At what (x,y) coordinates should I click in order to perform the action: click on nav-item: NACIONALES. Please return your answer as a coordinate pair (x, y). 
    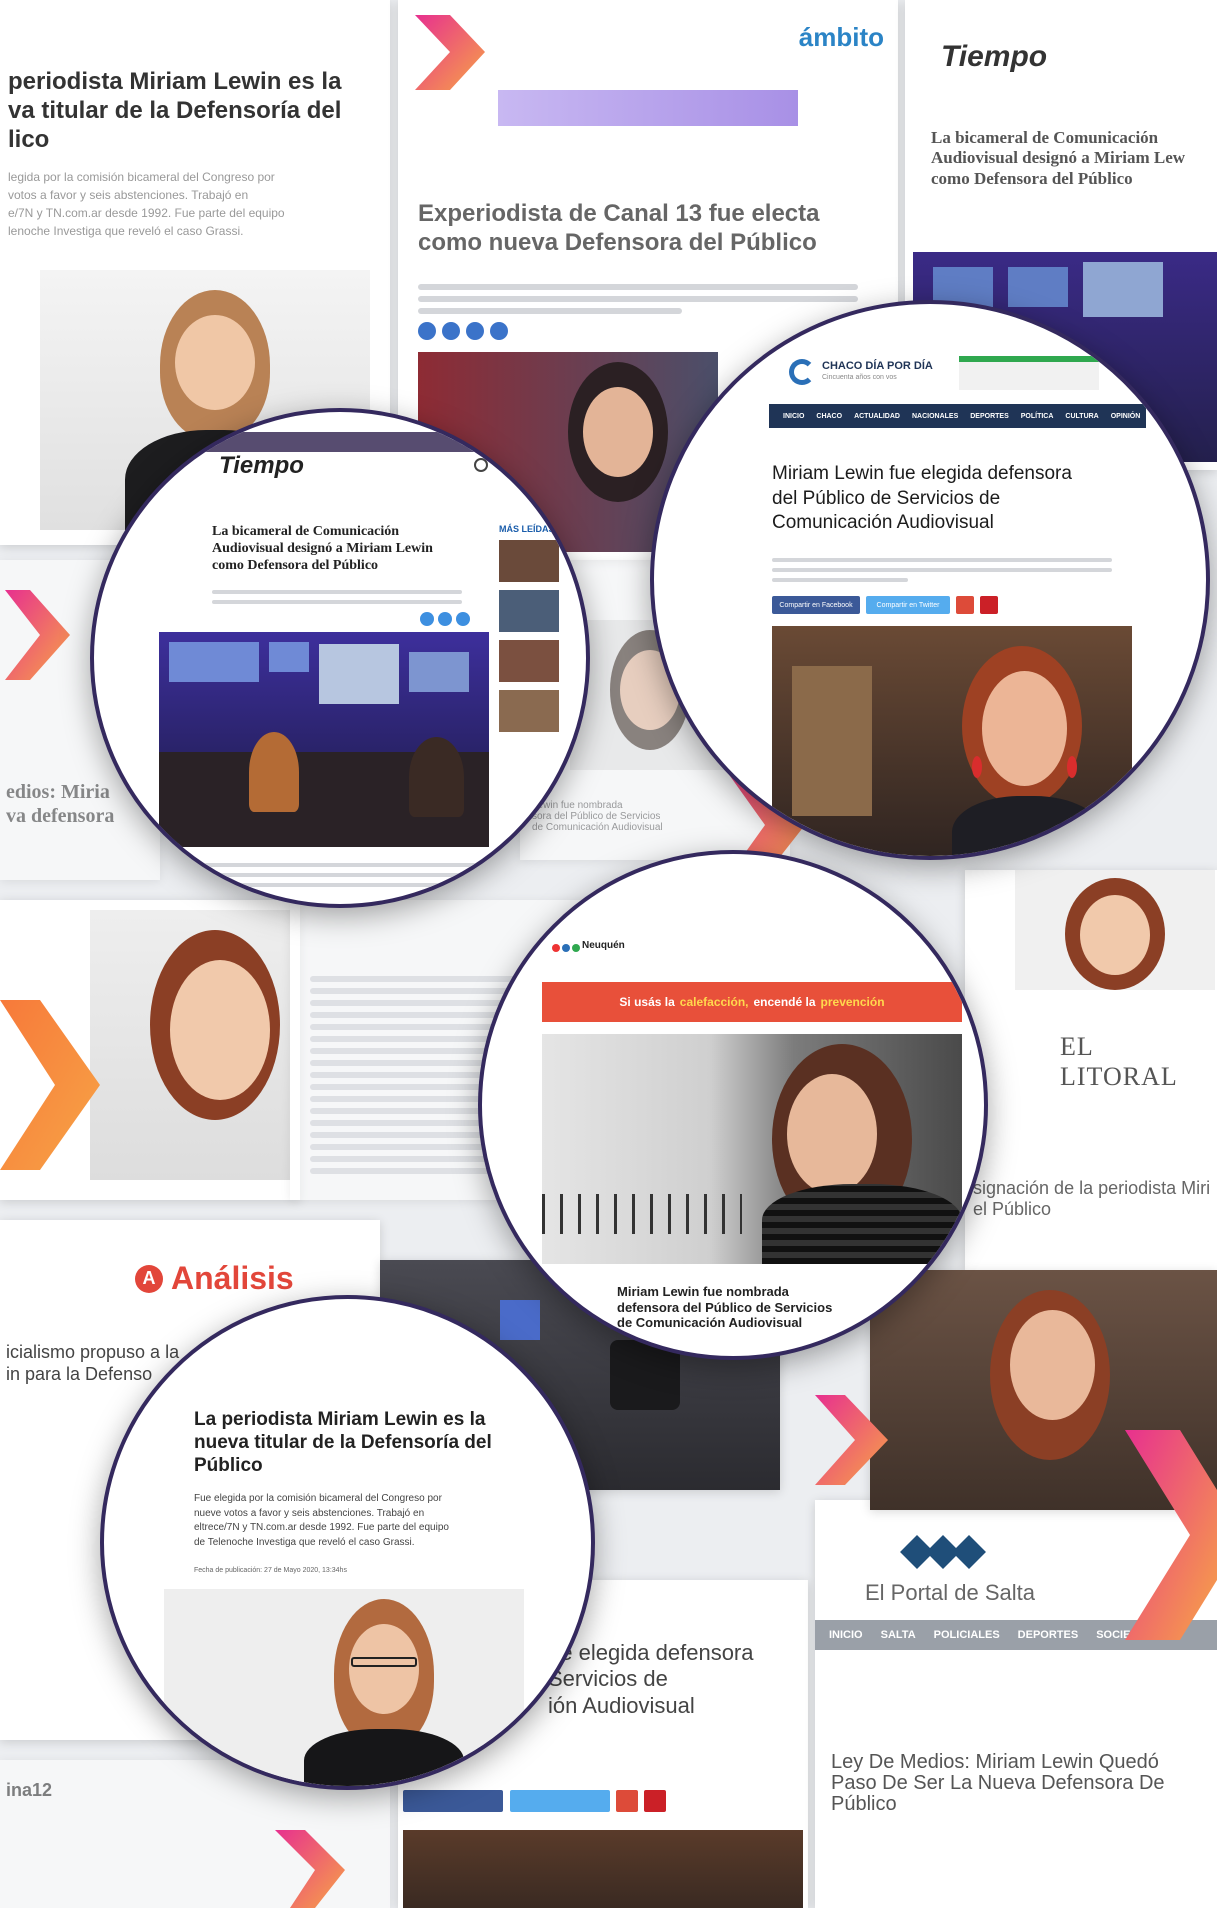
    Looking at the image, I should click on (935, 416).